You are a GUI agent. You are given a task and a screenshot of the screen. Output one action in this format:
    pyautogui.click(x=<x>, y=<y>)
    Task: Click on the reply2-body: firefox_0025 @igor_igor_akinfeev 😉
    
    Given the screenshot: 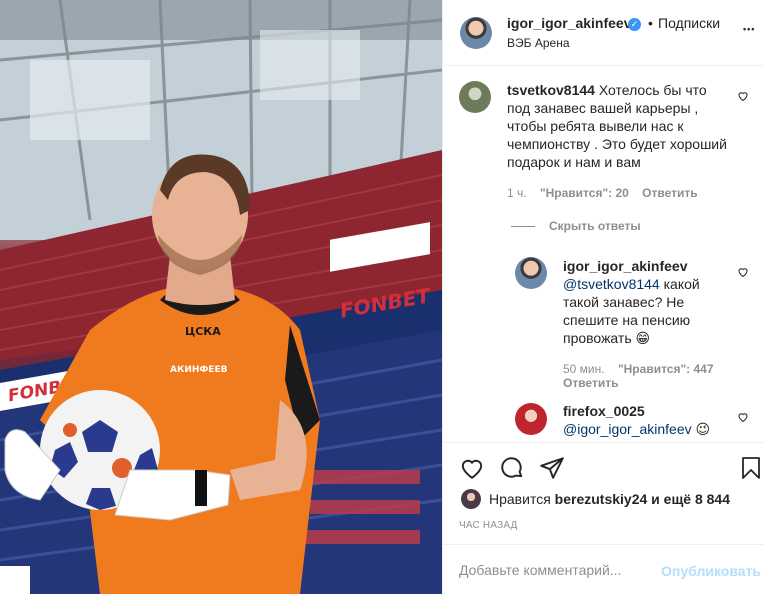 What is the action you would take?
    pyautogui.click(x=648, y=421)
    